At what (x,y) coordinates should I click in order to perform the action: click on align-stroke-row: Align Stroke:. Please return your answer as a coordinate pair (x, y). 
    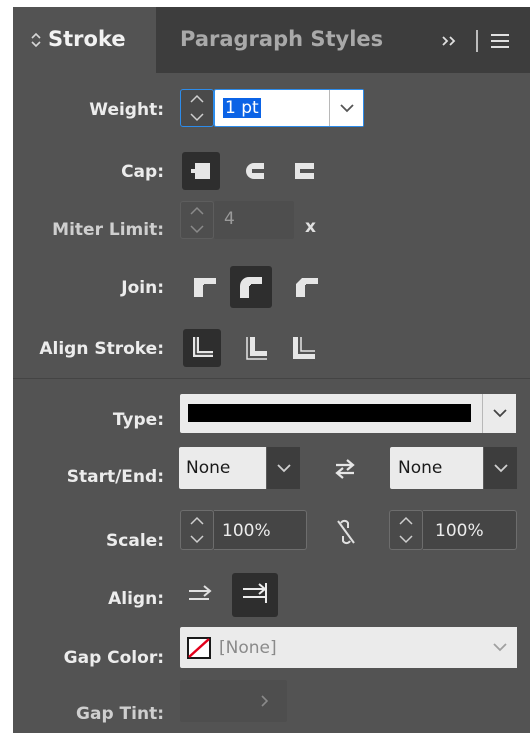
    Looking at the image, I should click on (88, 350).